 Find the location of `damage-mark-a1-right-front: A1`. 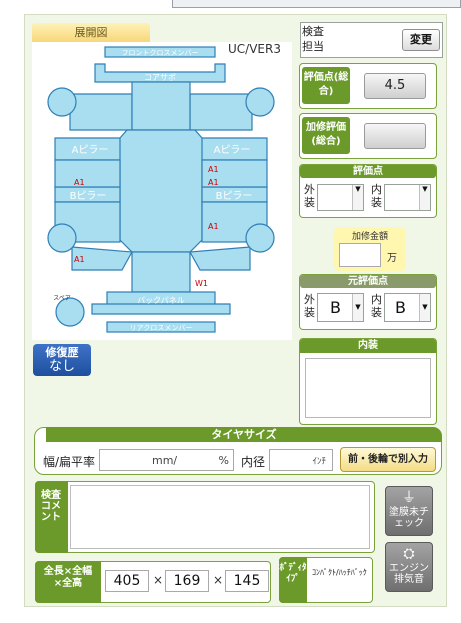

damage-mark-a1-right-front: A1 is located at coordinates (213, 169).